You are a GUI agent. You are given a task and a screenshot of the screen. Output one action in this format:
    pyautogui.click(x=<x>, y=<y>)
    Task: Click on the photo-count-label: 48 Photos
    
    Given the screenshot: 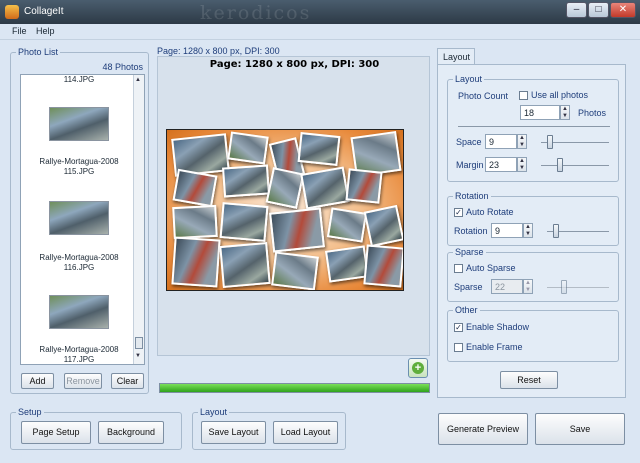 What is the action you would take?
    pyautogui.click(x=122, y=67)
    